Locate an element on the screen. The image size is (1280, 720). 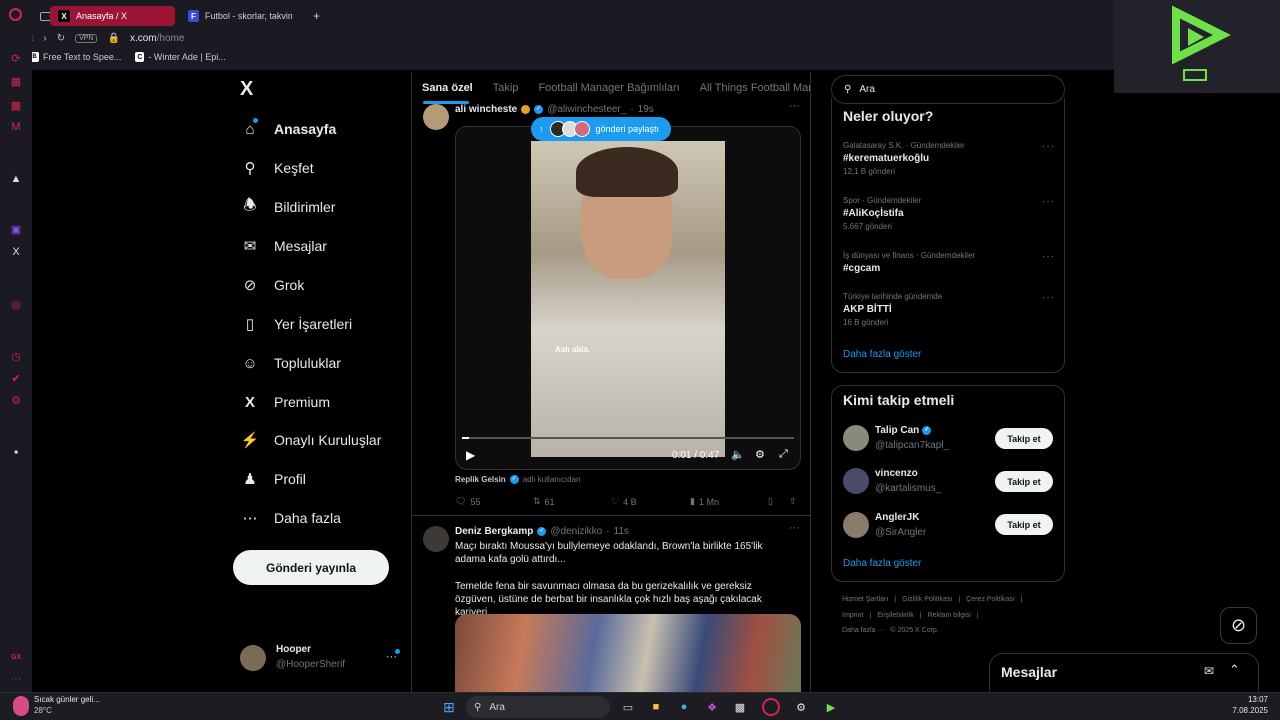
search-icon: ⚲ is located at coordinates (848, 89).